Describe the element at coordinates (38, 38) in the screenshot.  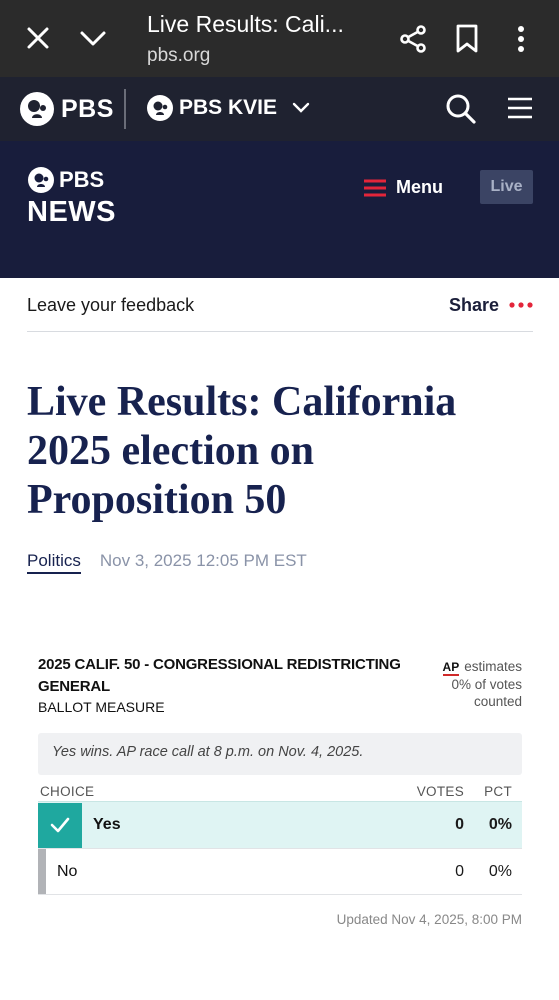
I see `close-icon` at that location.